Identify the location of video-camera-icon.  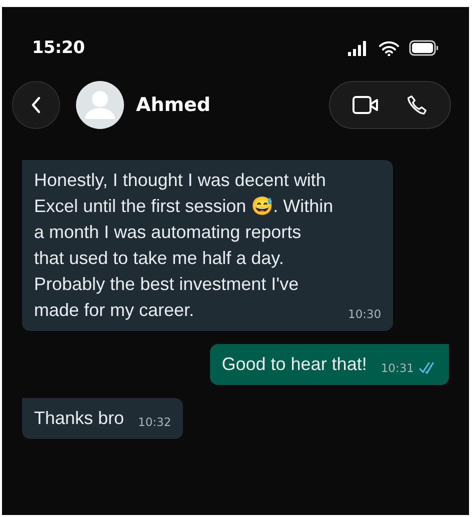
(366, 105).